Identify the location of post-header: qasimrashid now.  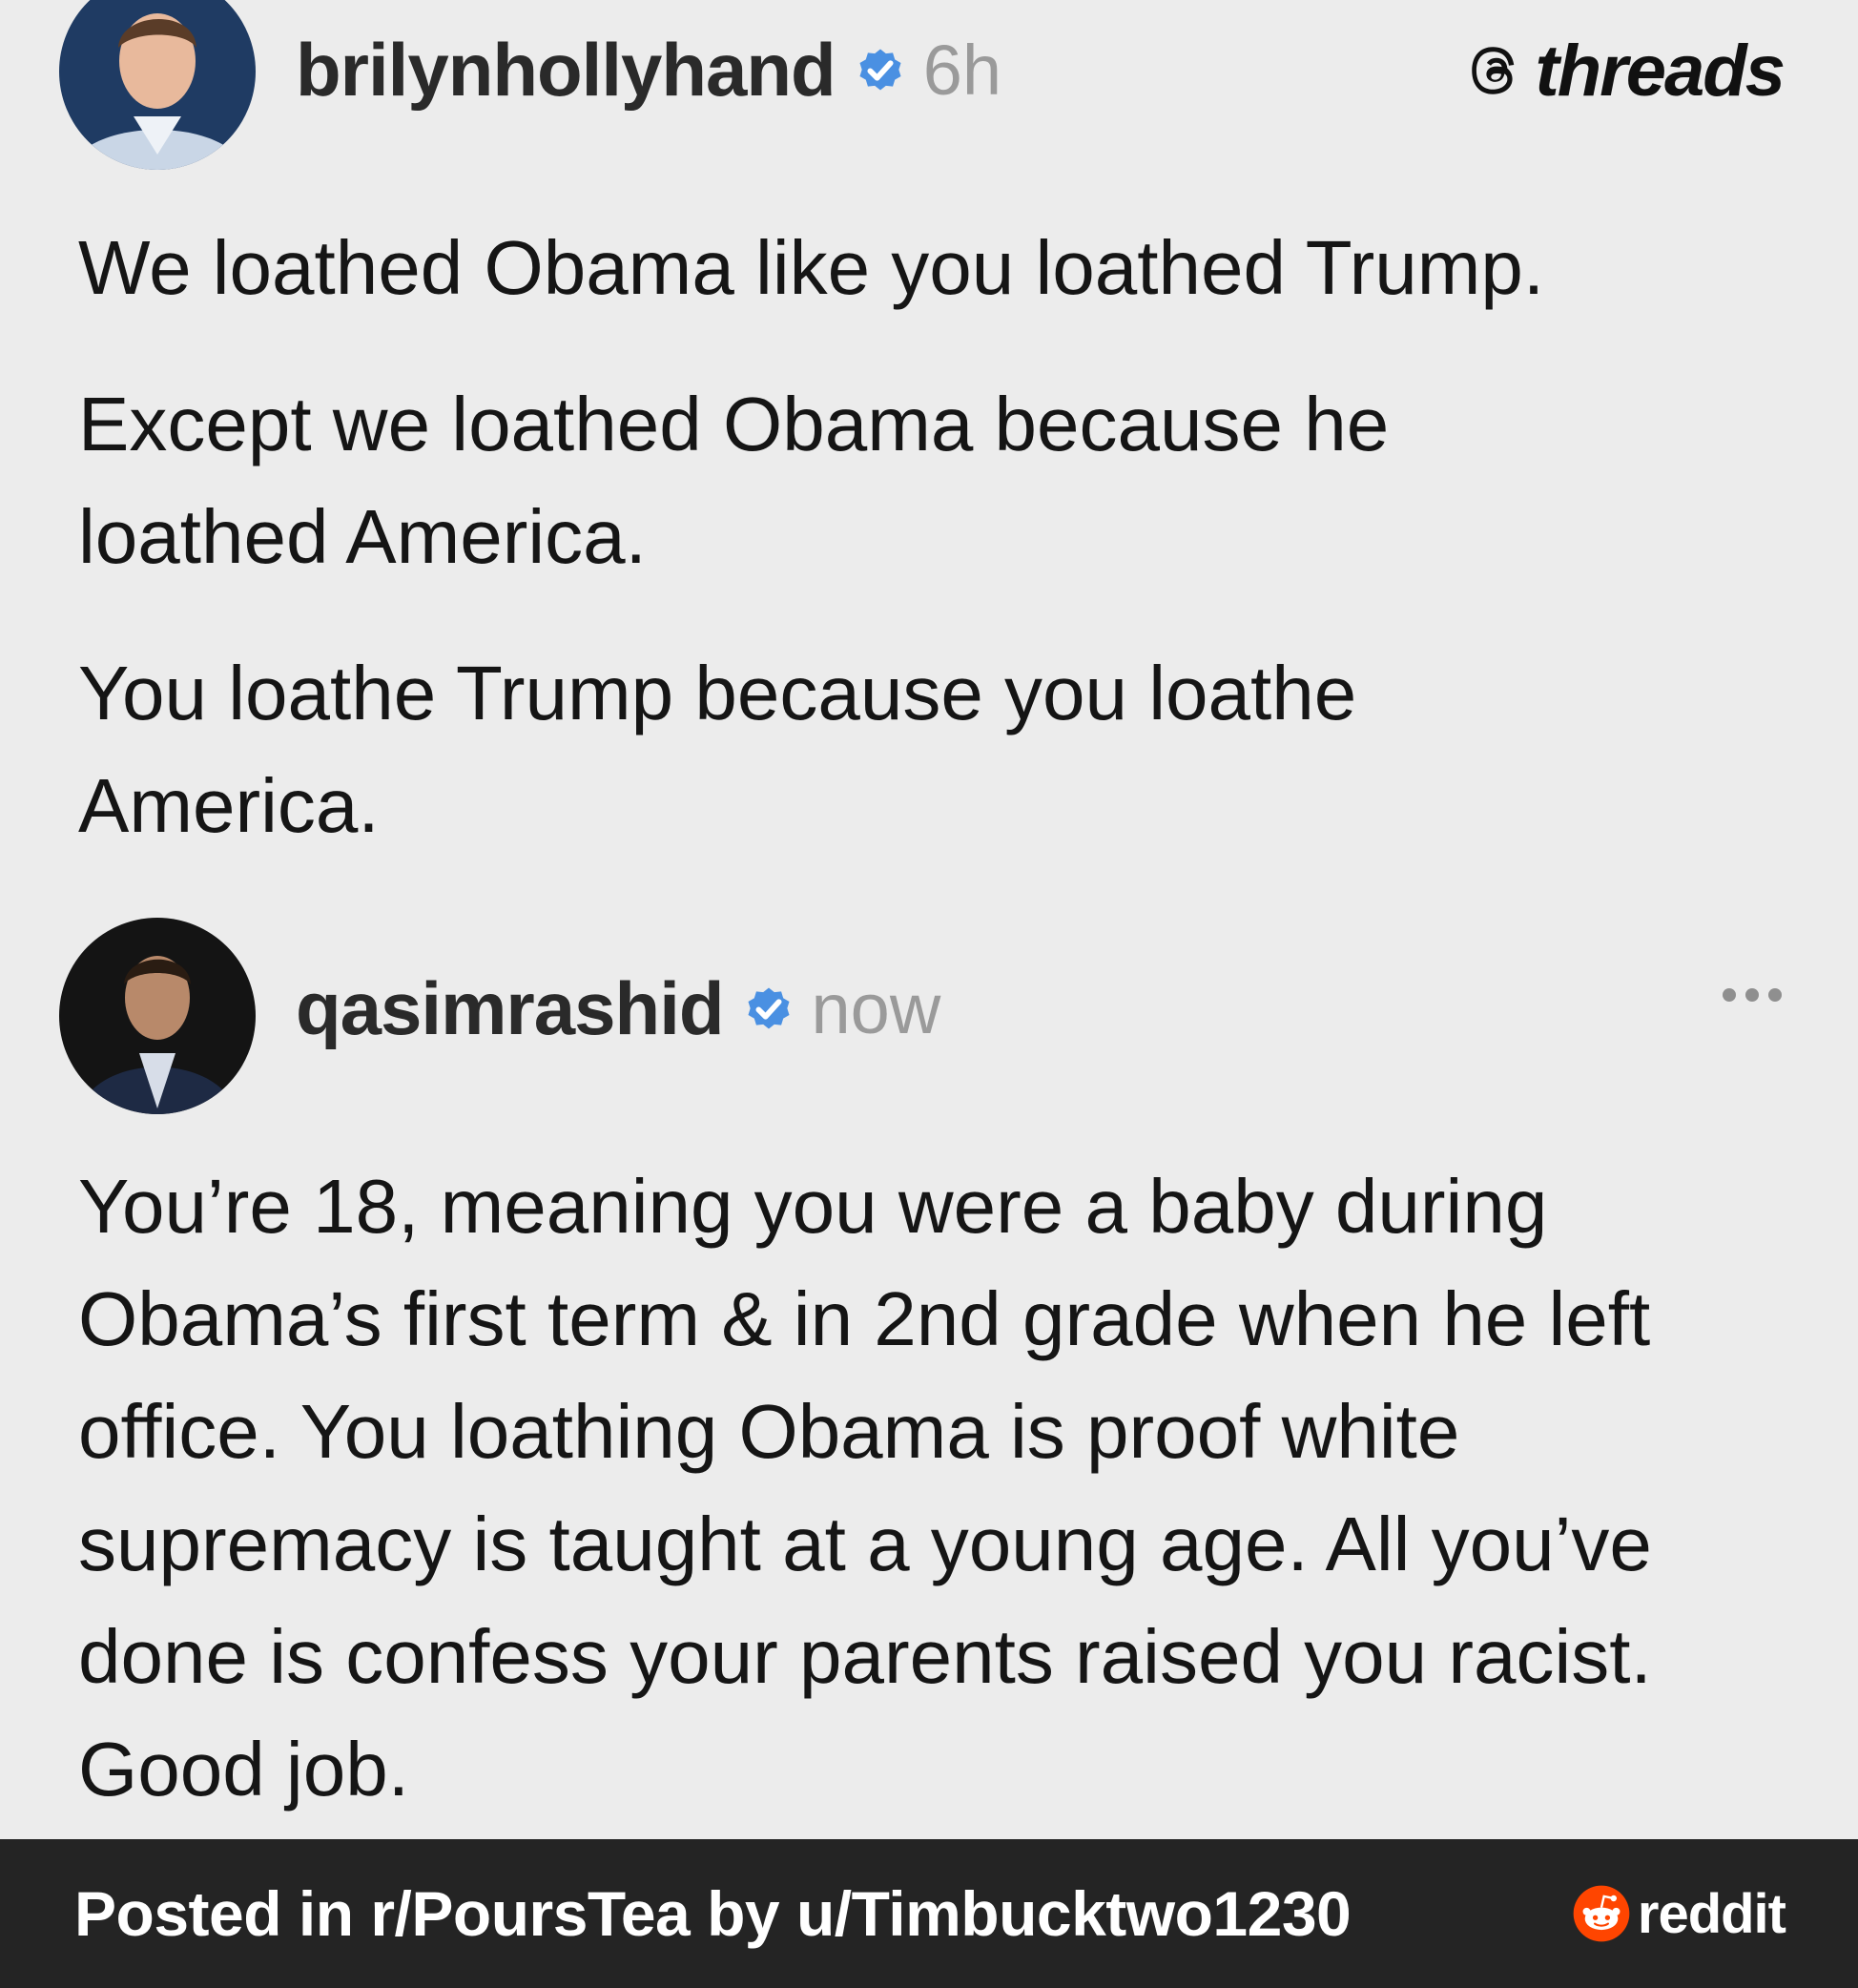
(618, 1009).